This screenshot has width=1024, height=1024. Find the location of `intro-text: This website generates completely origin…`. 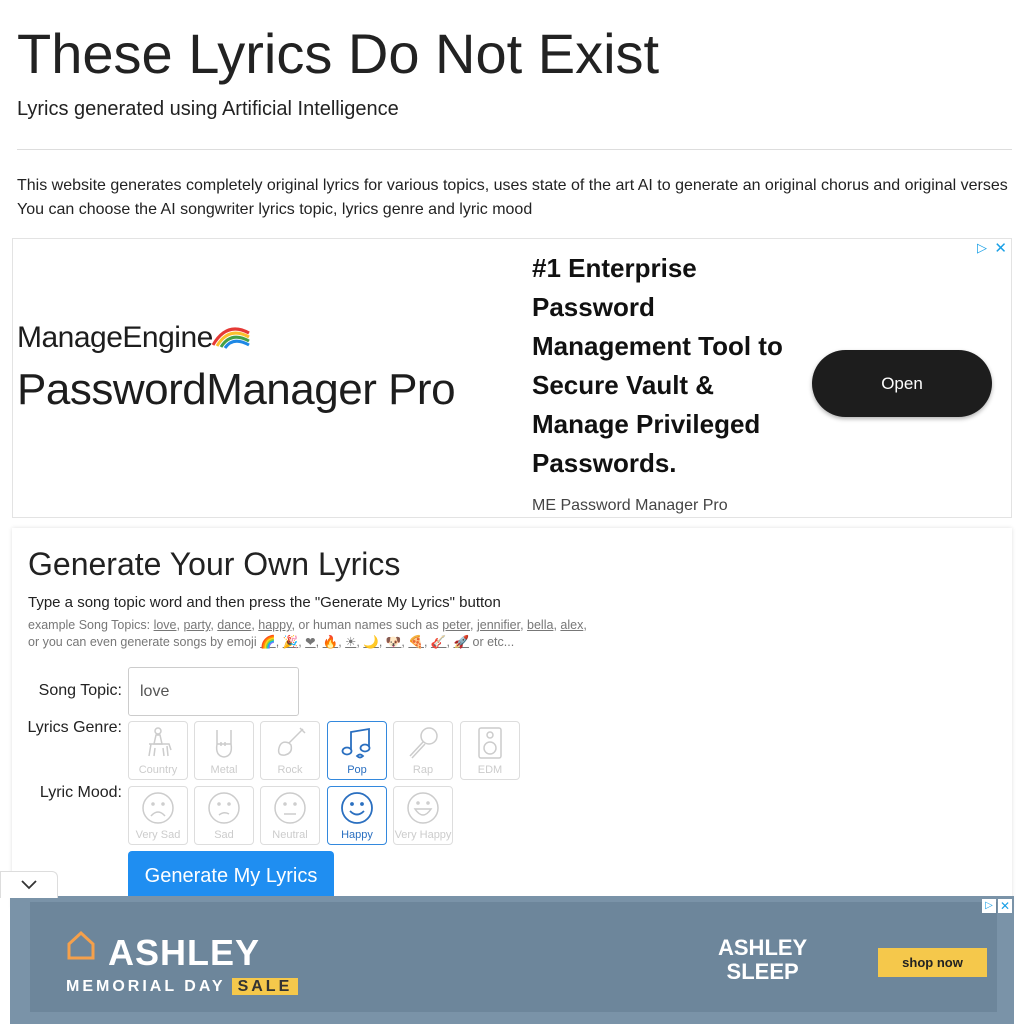

intro-text: This website generates completely origin… is located at coordinates (517, 198).